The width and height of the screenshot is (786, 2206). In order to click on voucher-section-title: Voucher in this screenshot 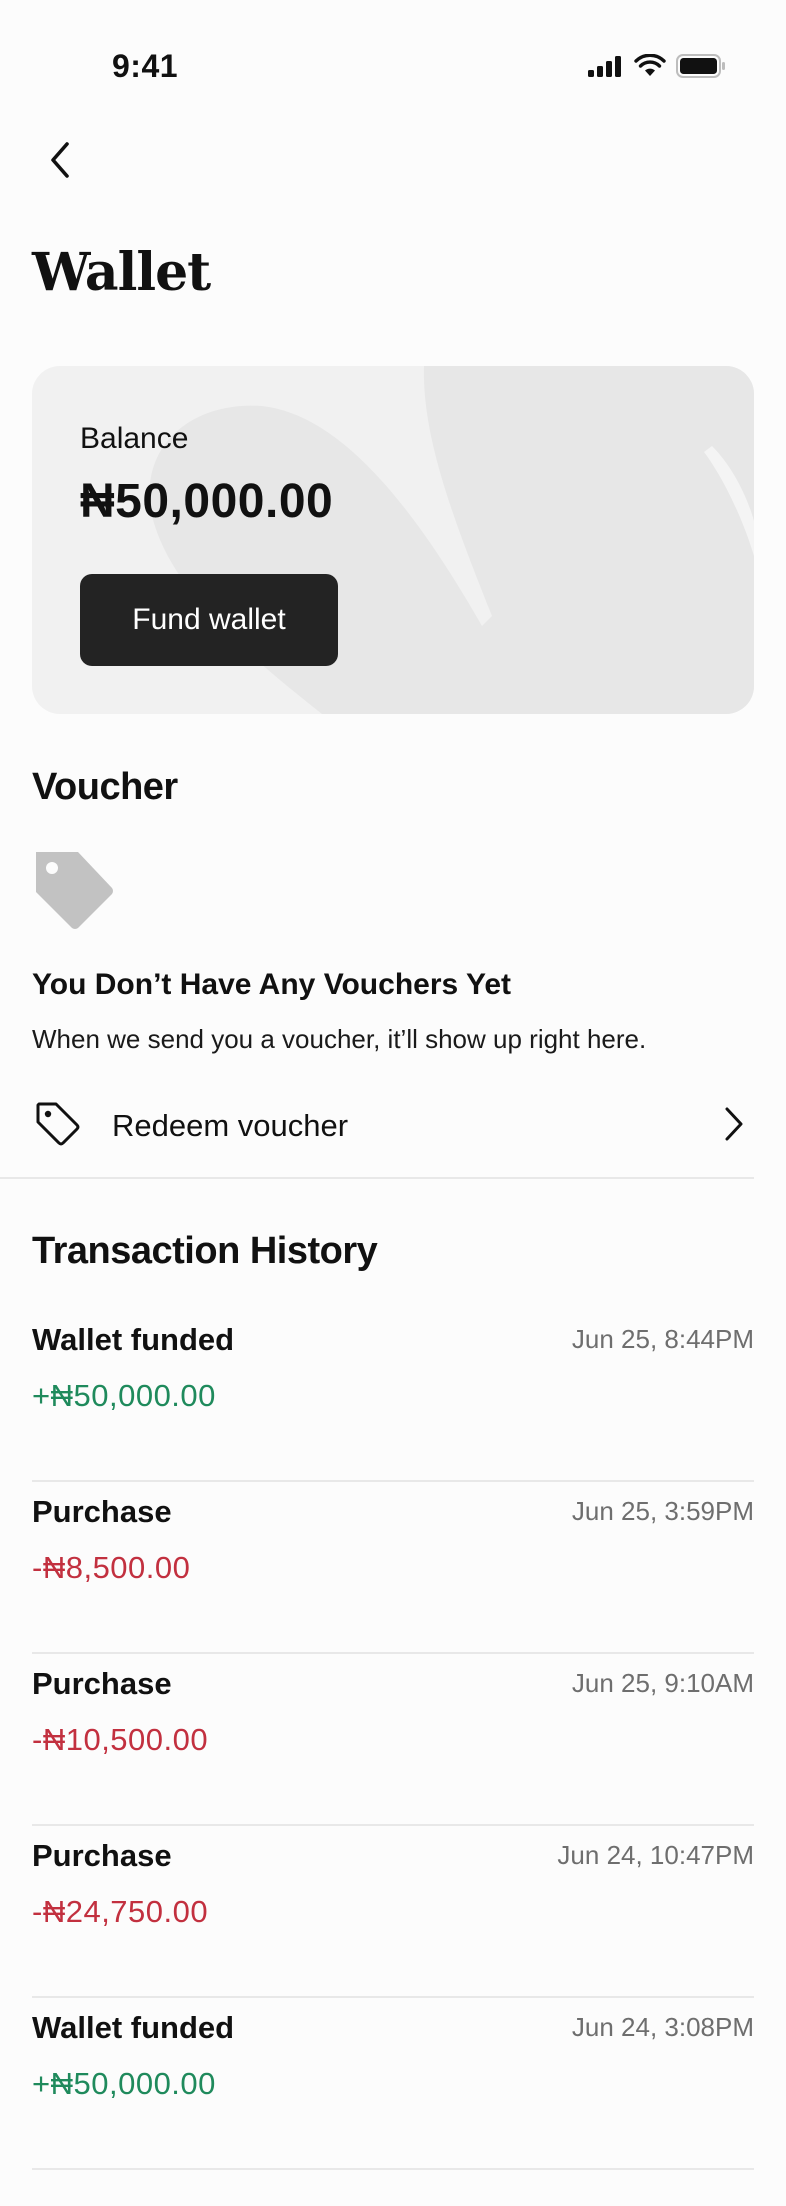, I will do `click(105, 787)`.